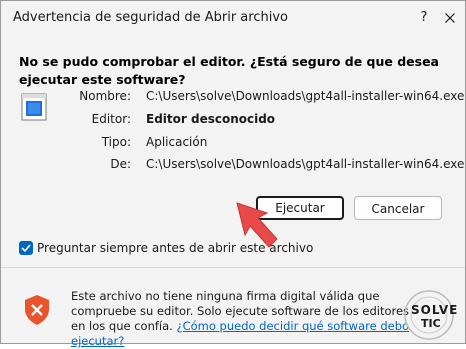 Image resolution: width=466 pixels, height=349 pixels. I want to click on type-value: Aplicación, so click(177, 142).